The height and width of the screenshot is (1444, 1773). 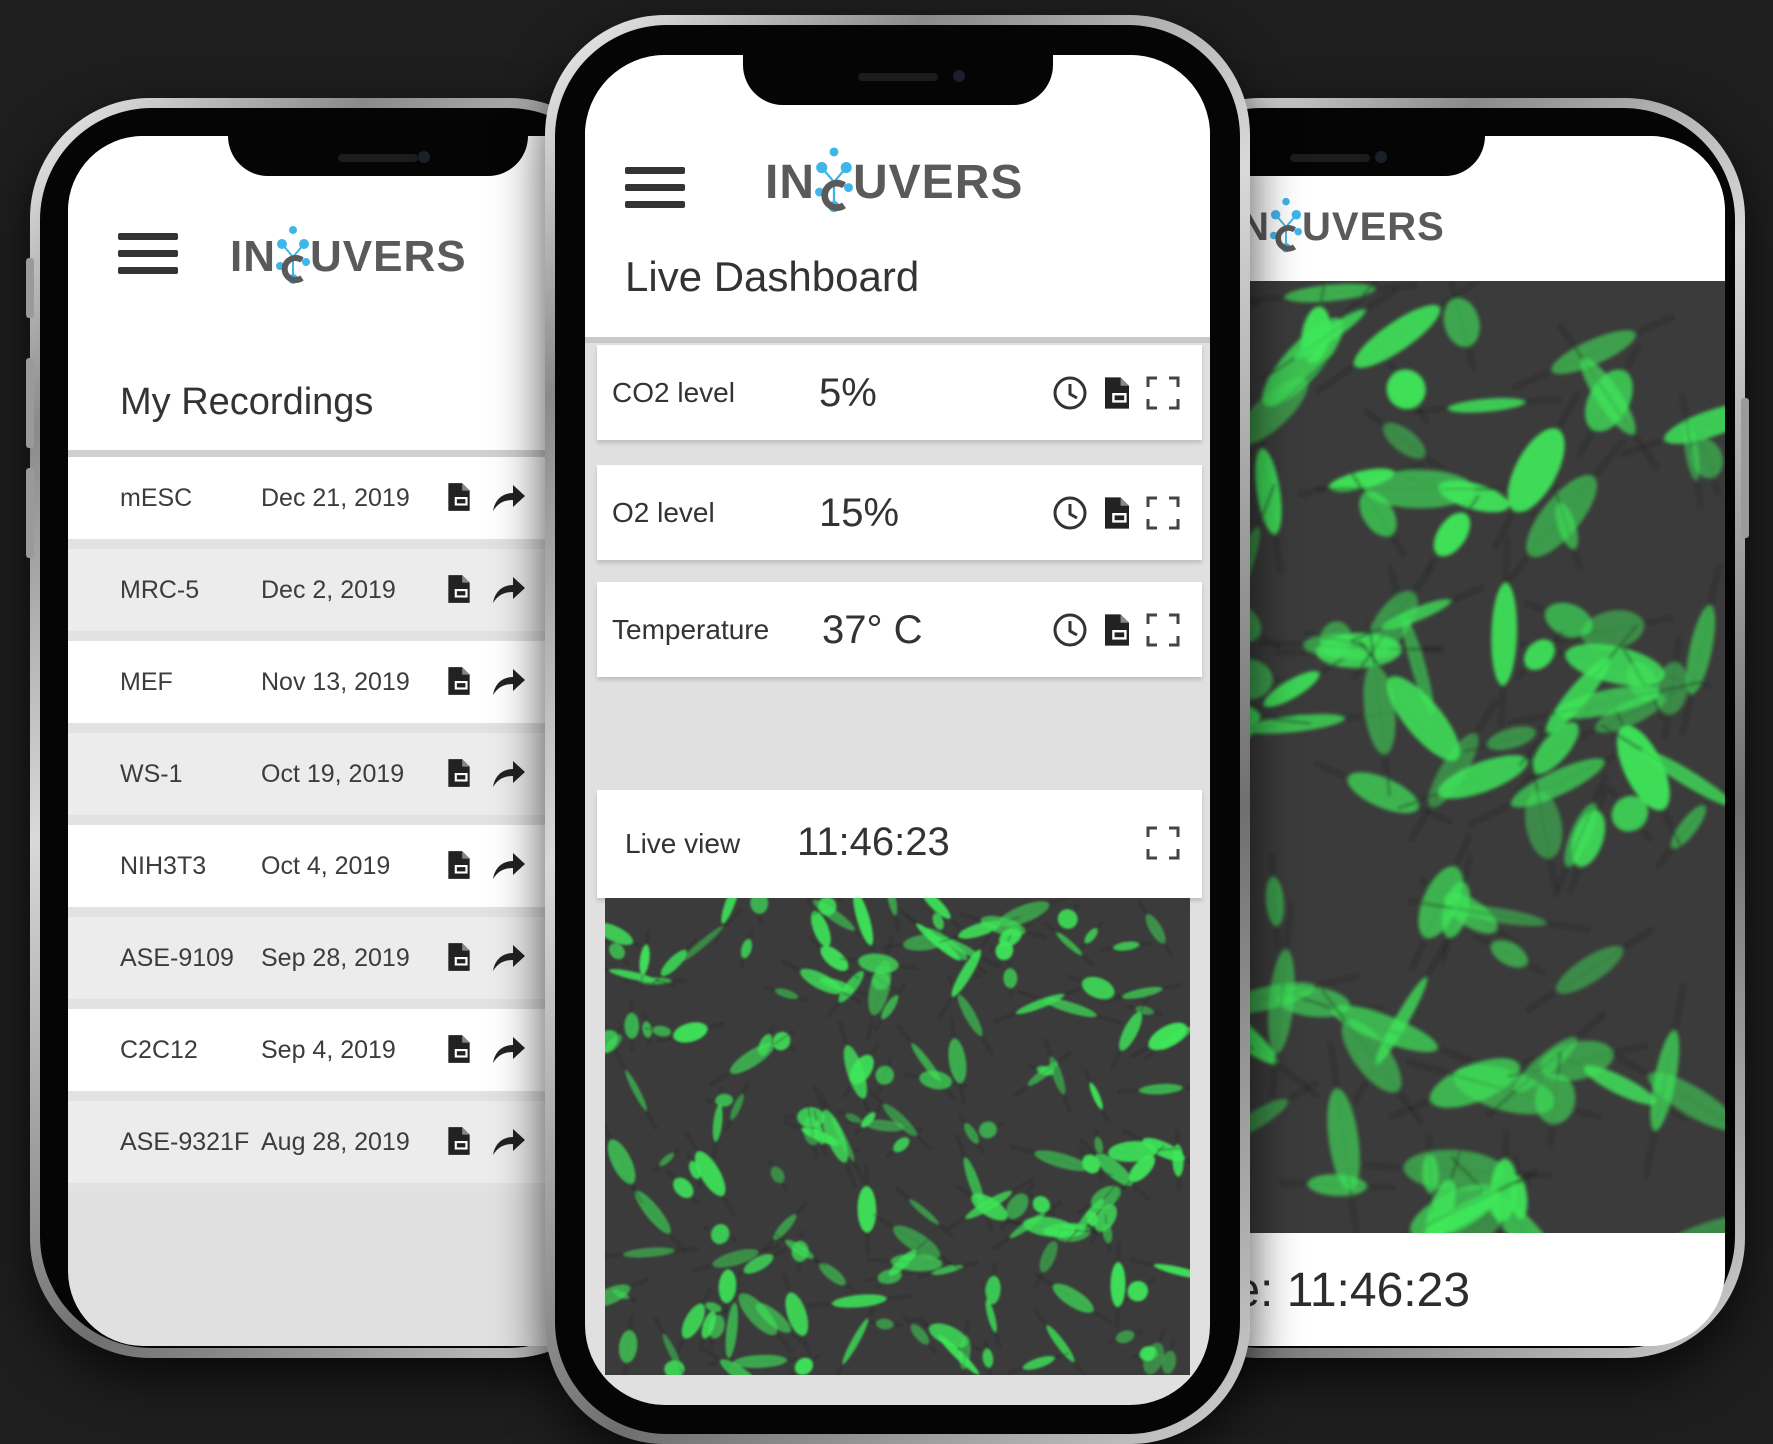 I want to click on recording-date: Oct 19, 2019, so click(x=333, y=773).